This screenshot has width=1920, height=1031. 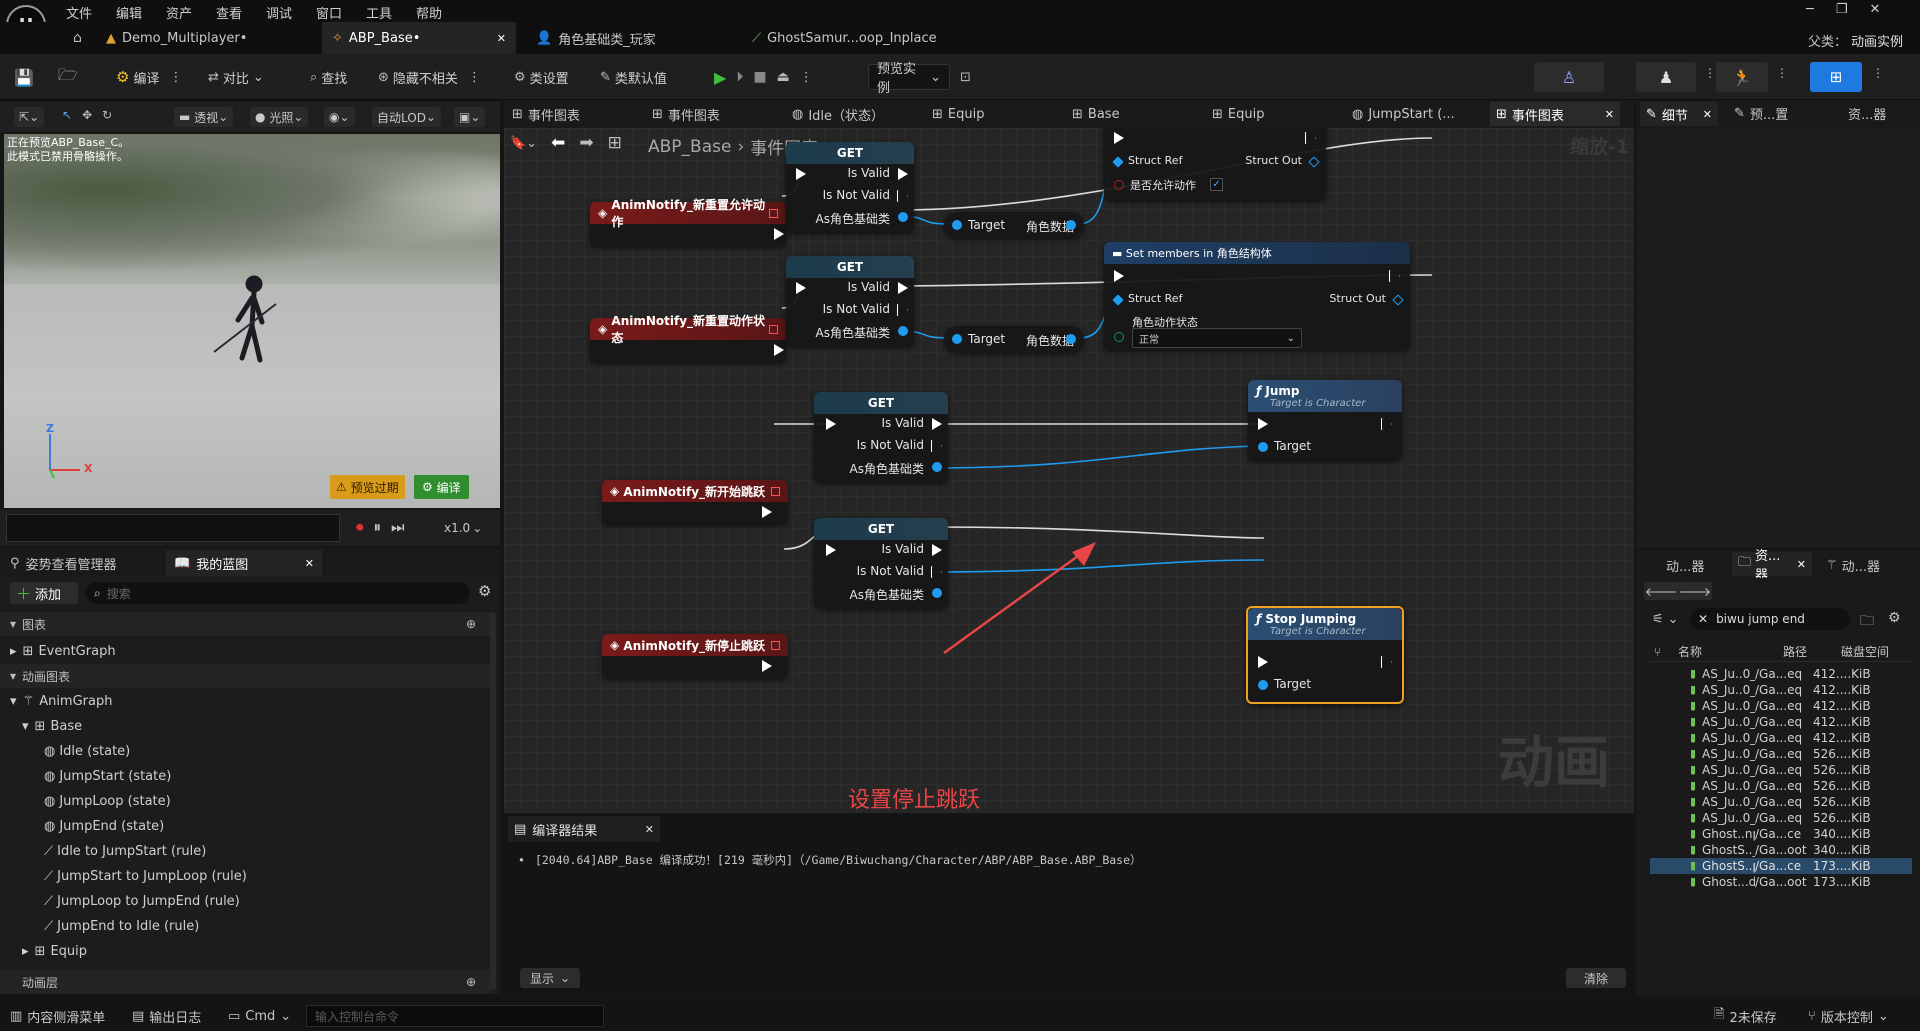 What do you see at coordinates (429, 12) in the screenshot?
I see `menu-help: 帮助` at bounding box center [429, 12].